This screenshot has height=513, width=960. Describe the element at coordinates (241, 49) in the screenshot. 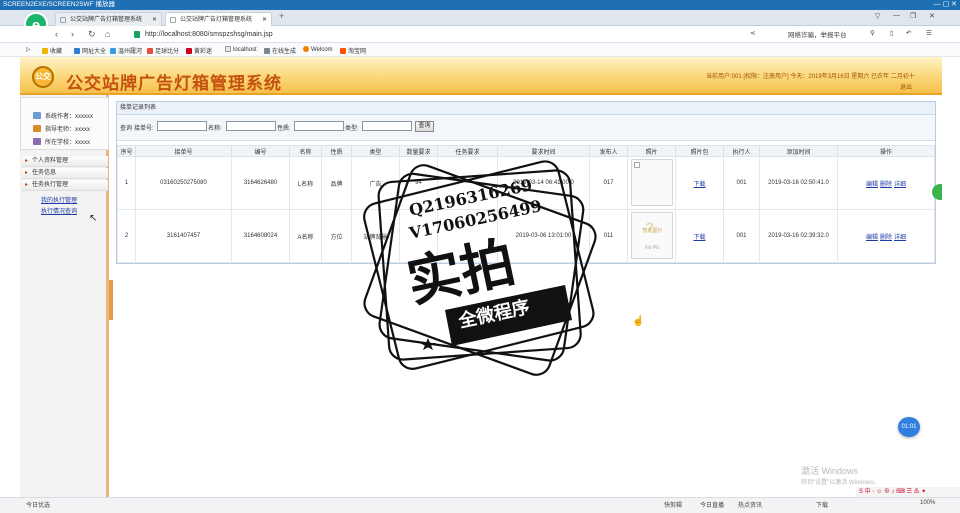

I see `bookmark-item: localhost` at that location.